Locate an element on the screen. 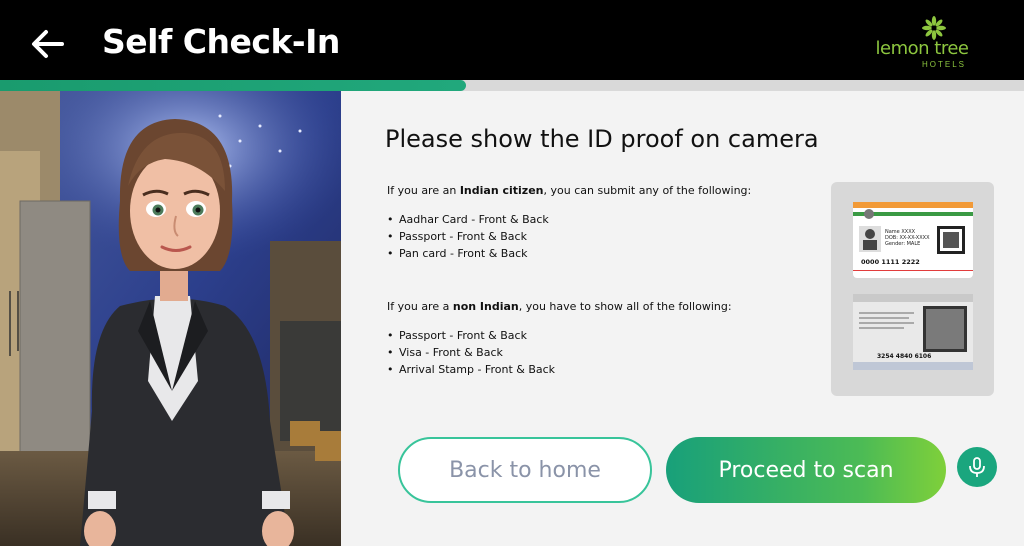 Image resolution: width=1024 pixels, height=546 pixels. indian-bold: Indian citizen is located at coordinates (501, 190).